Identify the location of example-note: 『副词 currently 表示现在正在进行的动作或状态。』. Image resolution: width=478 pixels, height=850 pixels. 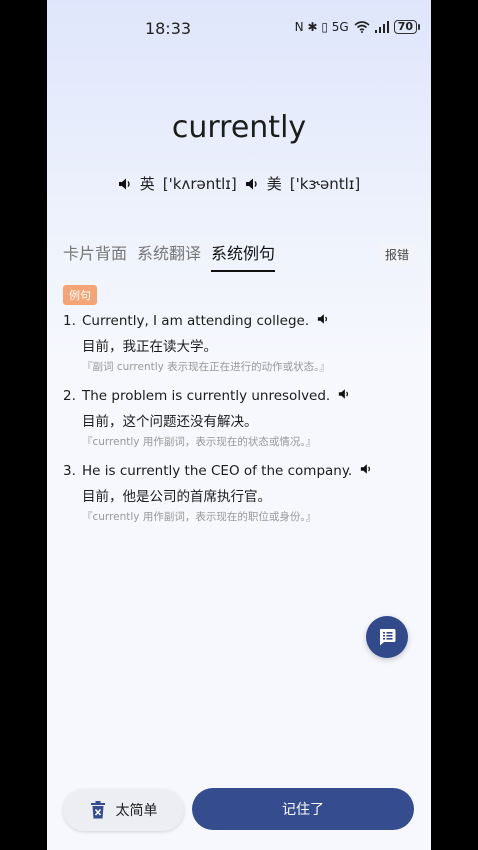
(206, 367).